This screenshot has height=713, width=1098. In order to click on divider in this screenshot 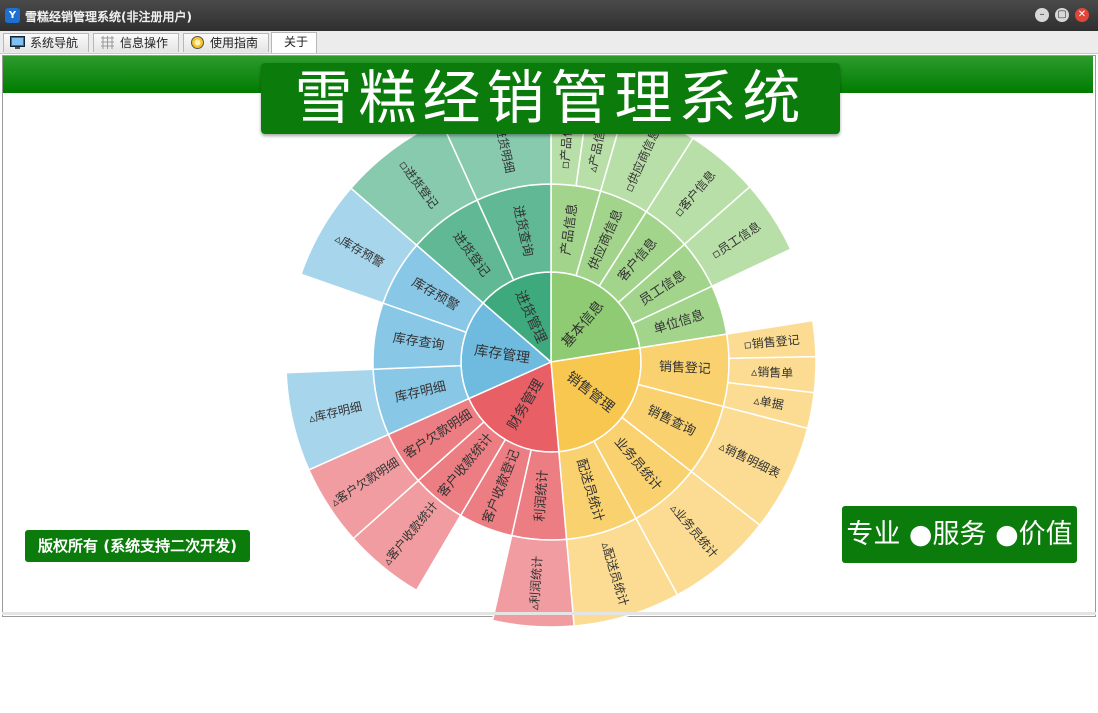, I will do `click(549, 613)`.